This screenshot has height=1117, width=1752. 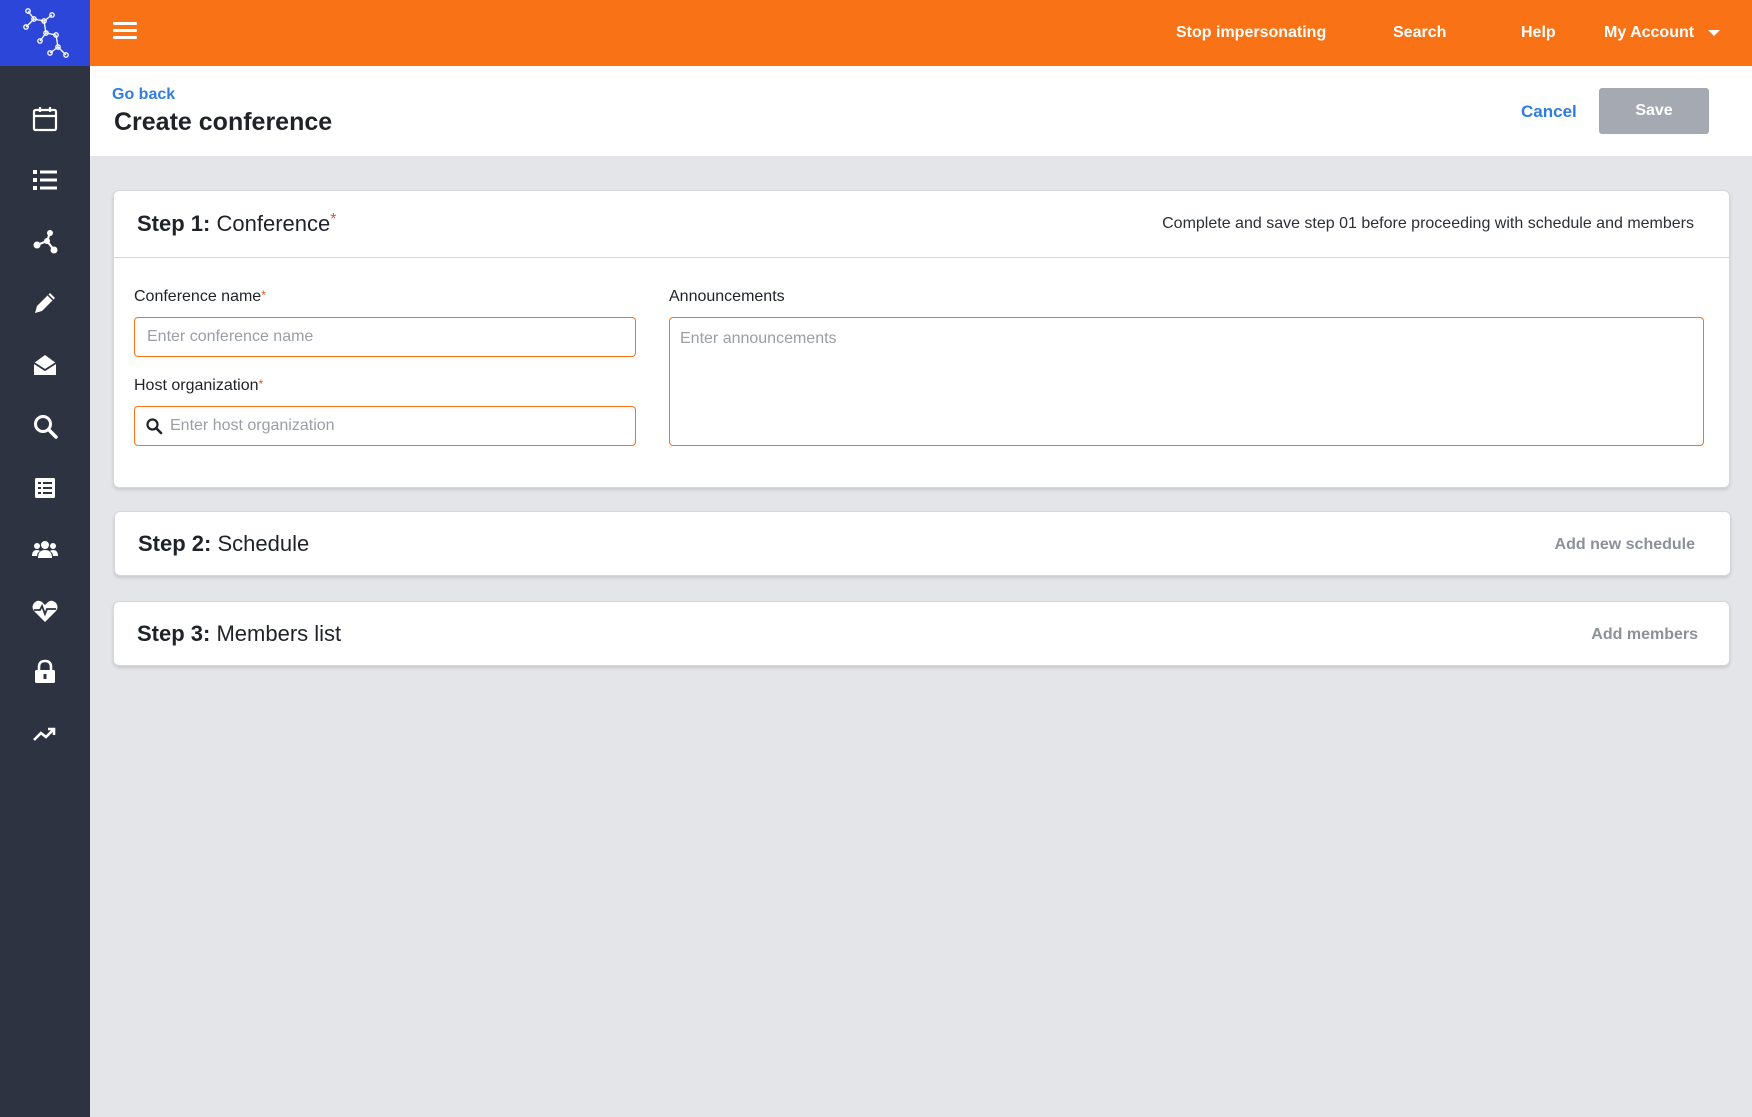 I want to click on conference-name-input, so click(x=385, y=337).